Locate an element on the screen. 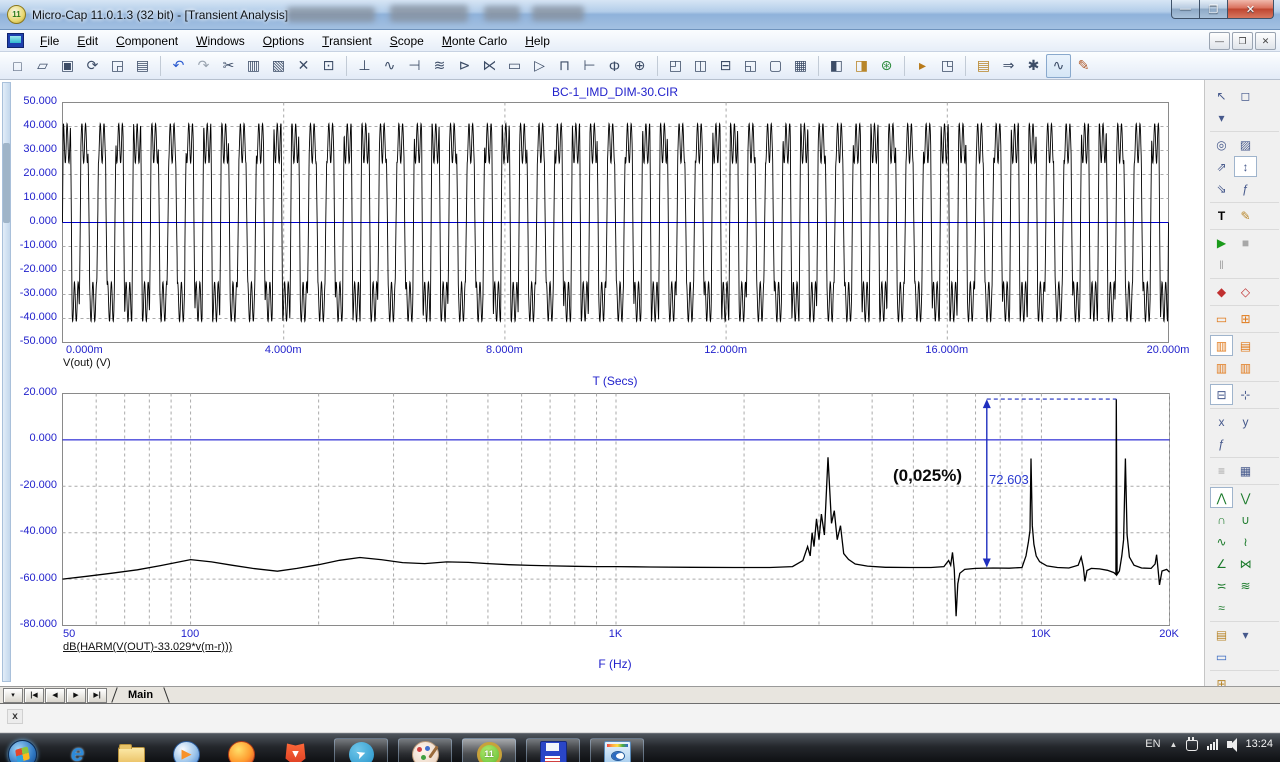 This screenshot has width=1280, height=762. page-menu-button: ▾ is located at coordinates (13, 695).